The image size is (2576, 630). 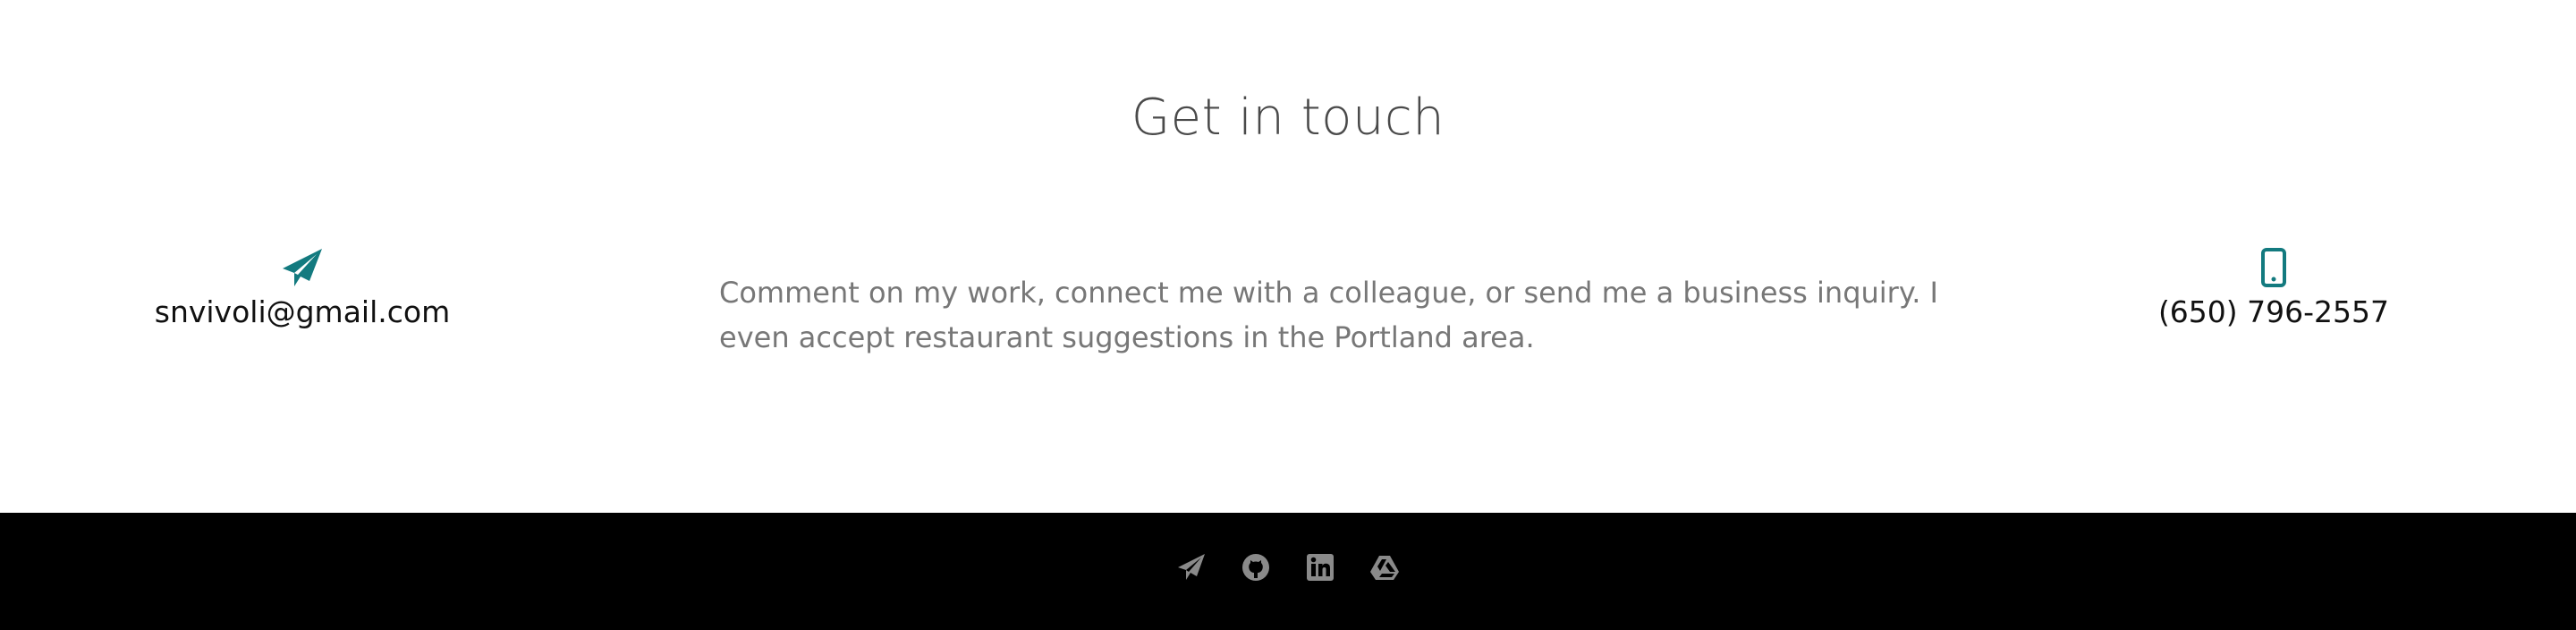 What do you see at coordinates (302, 312) in the screenshot?
I see `email-address: snvivoli@gmail.com` at bounding box center [302, 312].